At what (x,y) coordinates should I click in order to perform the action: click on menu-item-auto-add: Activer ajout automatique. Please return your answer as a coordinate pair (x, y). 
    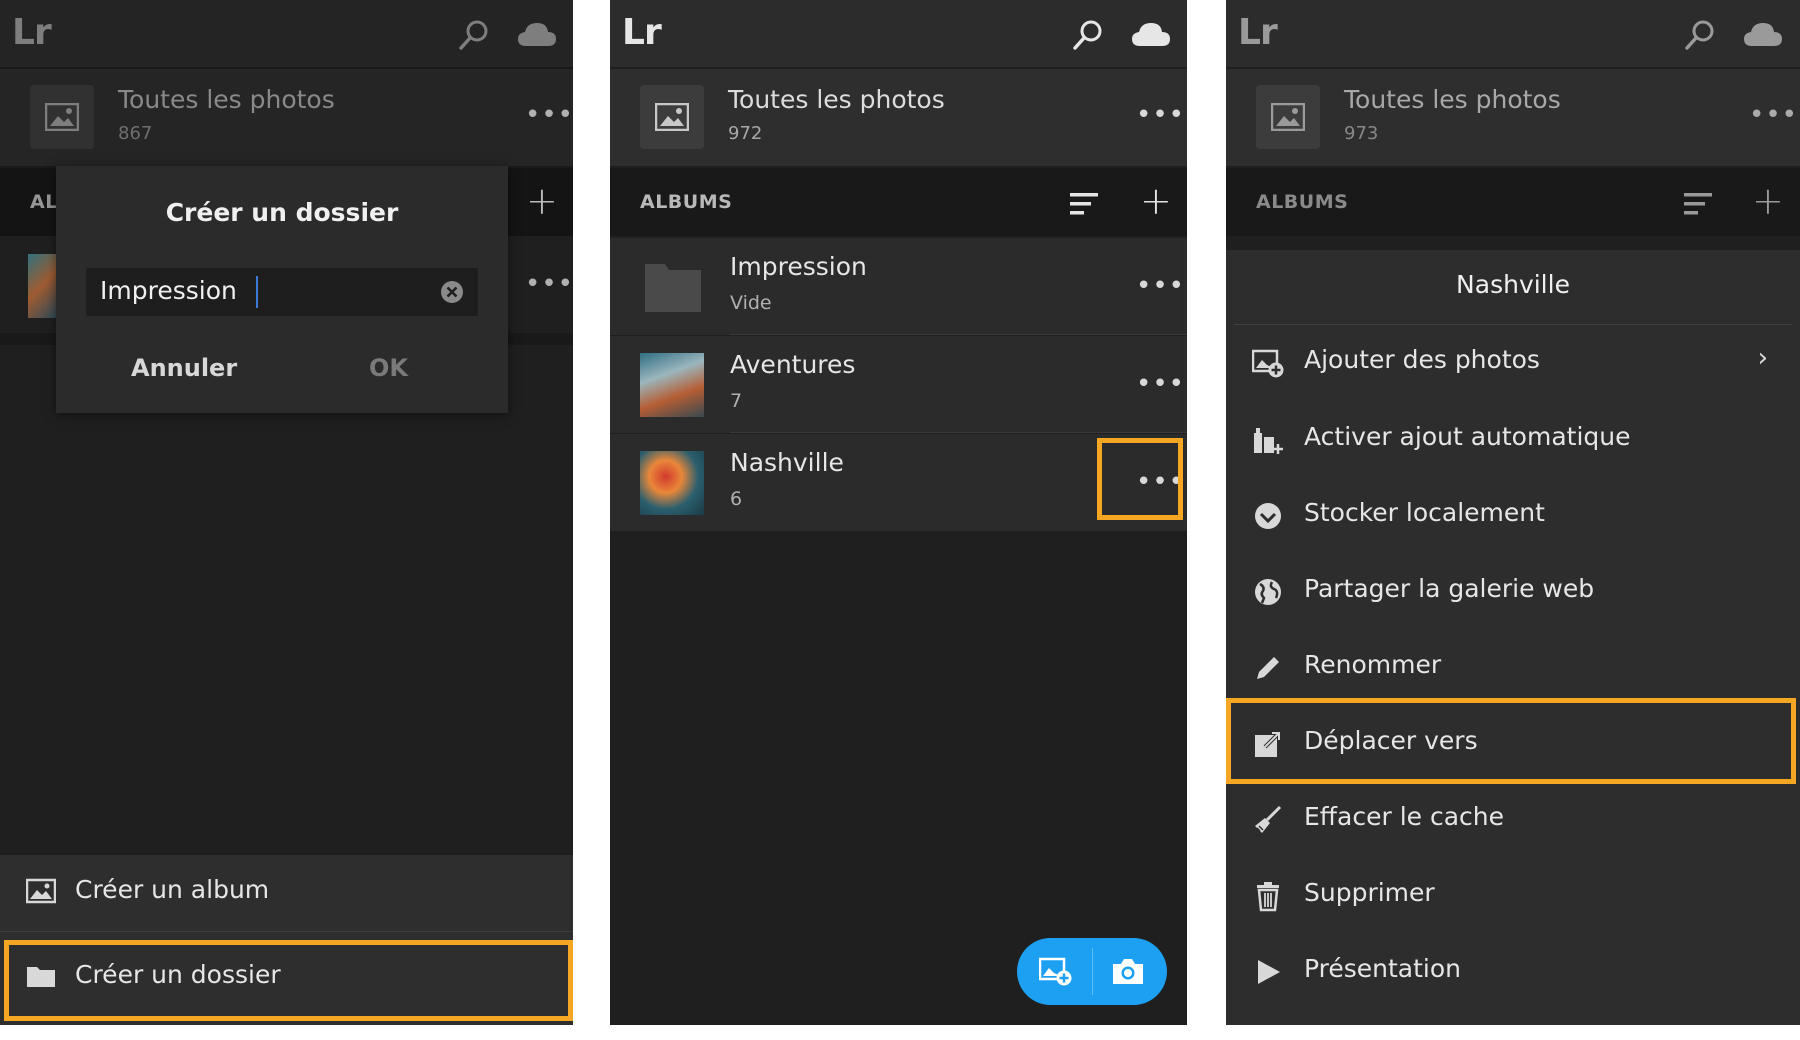
    Looking at the image, I should click on (1513, 440).